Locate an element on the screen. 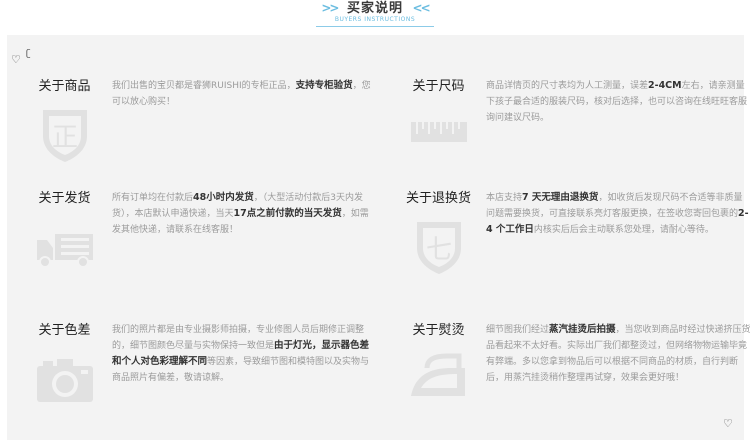  badge-zheng-icon: 正 is located at coordinates (65, 134).